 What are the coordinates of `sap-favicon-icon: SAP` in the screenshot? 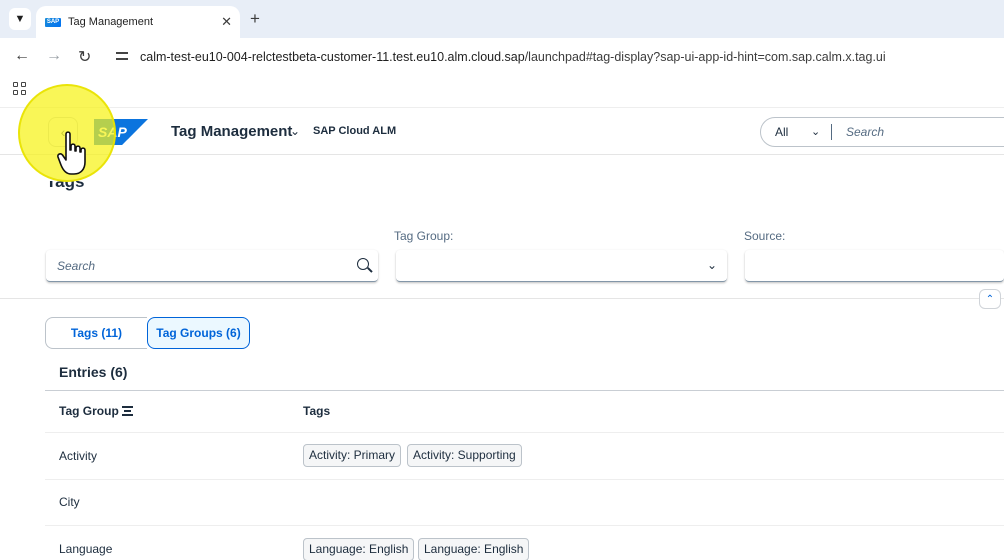 It's located at (53, 22).